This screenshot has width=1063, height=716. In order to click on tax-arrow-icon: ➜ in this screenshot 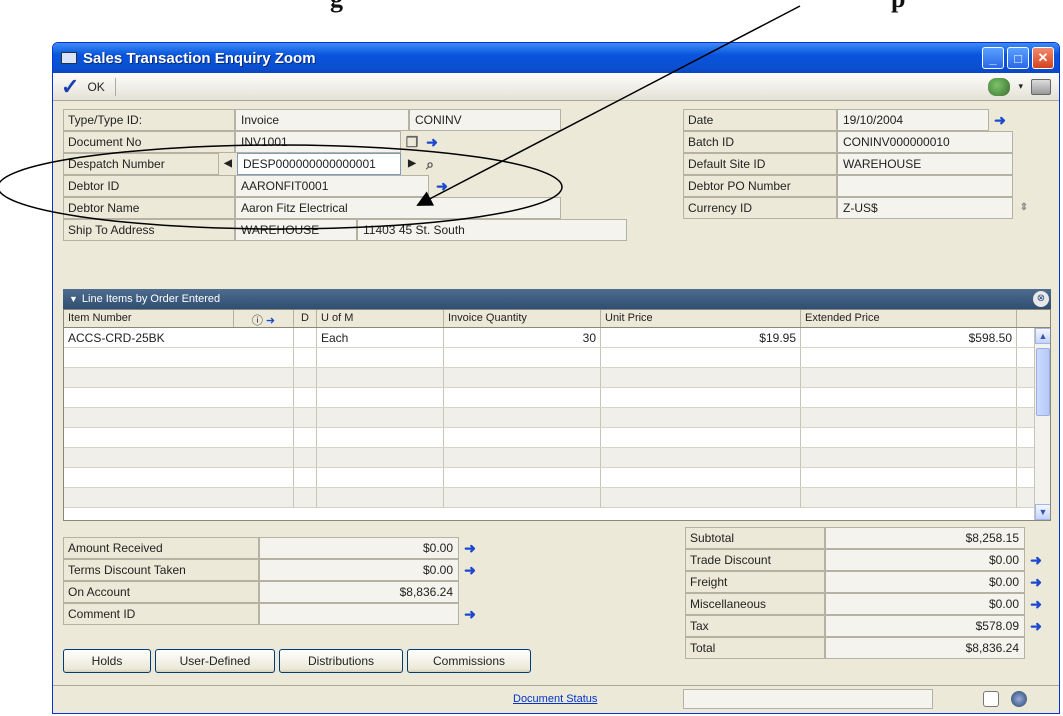, I will do `click(1036, 626)`.